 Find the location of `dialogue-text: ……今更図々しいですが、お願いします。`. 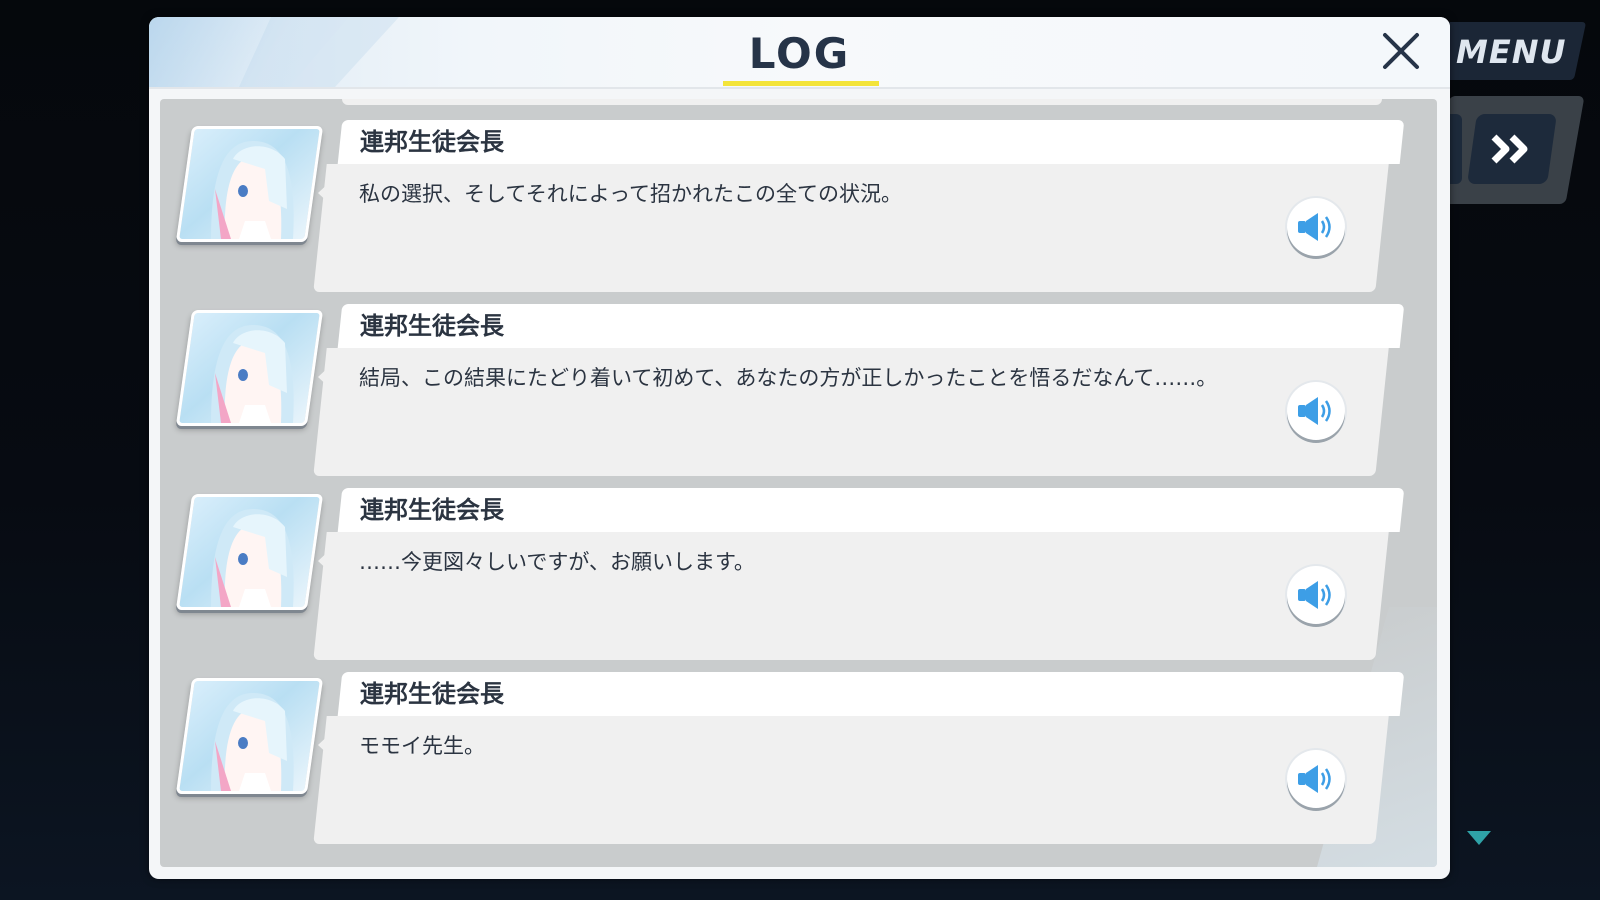

dialogue-text: ……今更図々しいですが、お願いします。 is located at coordinates (557, 562).